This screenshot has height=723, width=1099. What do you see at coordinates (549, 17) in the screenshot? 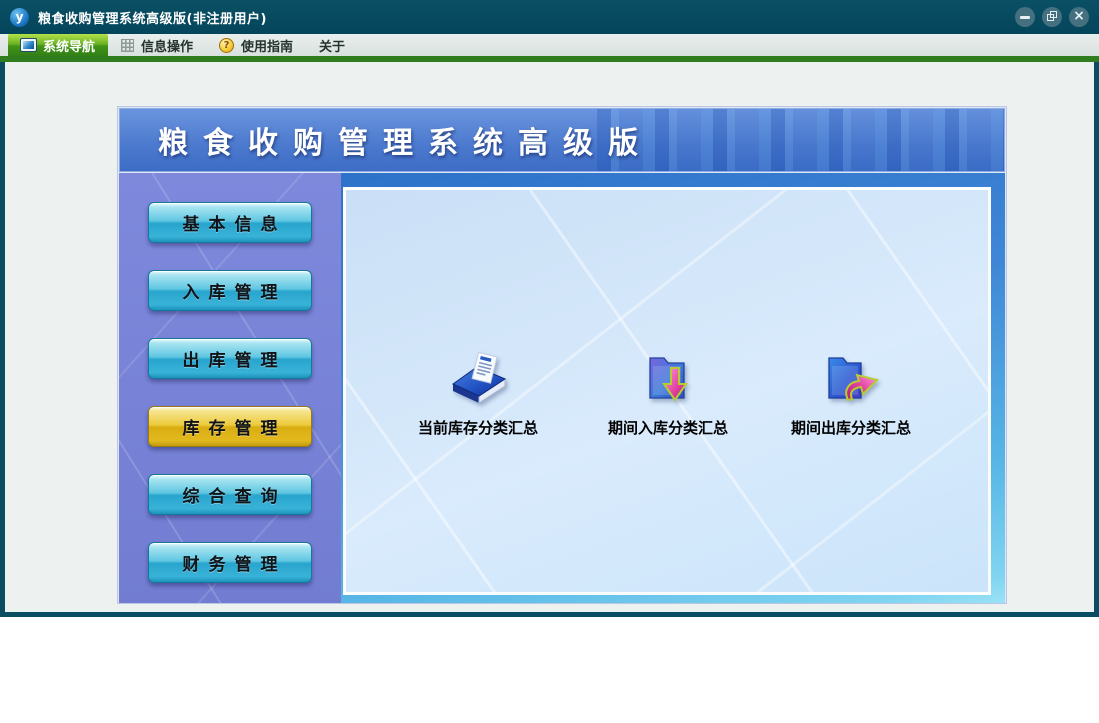
I see `title-bar: y 粮食收购管理系统高级版(非注册用户) ×` at bounding box center [549, 17].